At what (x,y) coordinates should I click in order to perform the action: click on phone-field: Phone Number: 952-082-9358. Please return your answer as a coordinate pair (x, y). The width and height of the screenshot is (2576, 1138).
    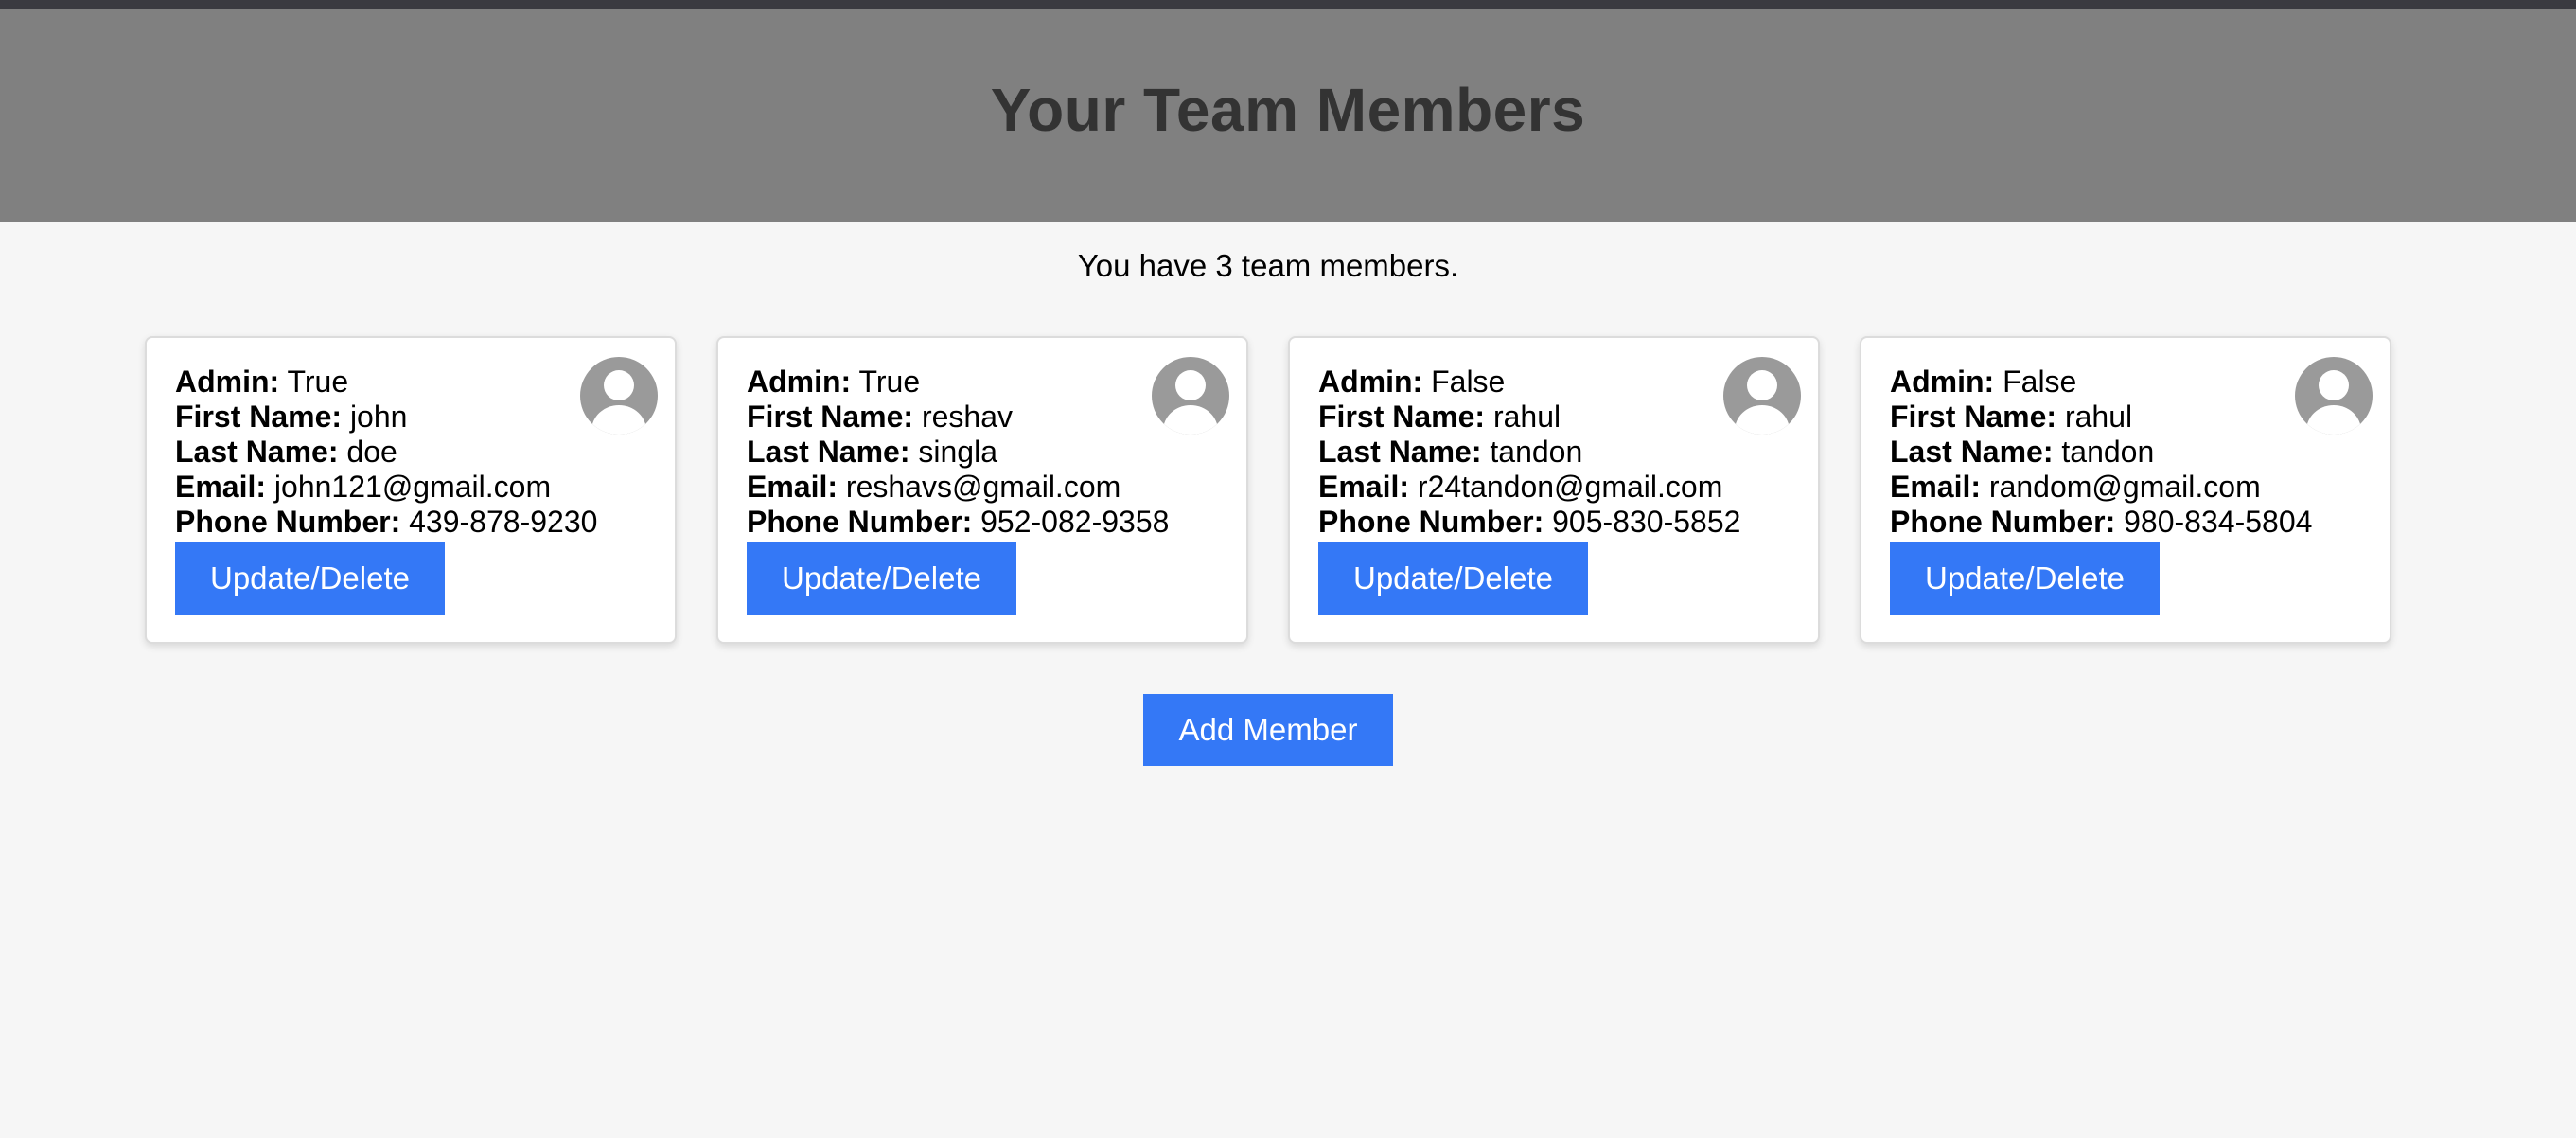
    Looking at the image, I should click on (982, 522).